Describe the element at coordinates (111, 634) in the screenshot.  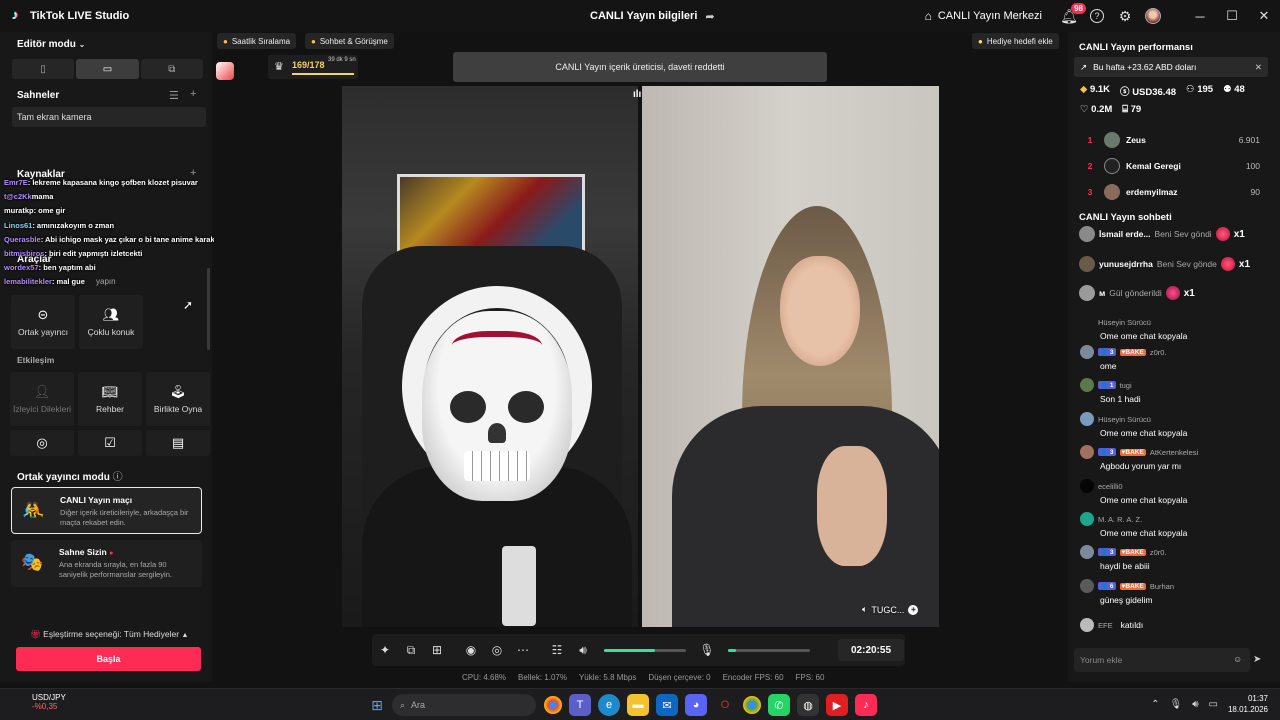
I see `pairing-option-label: Eşleştirme seçeneği: Tüm Hediyeler` at that location.